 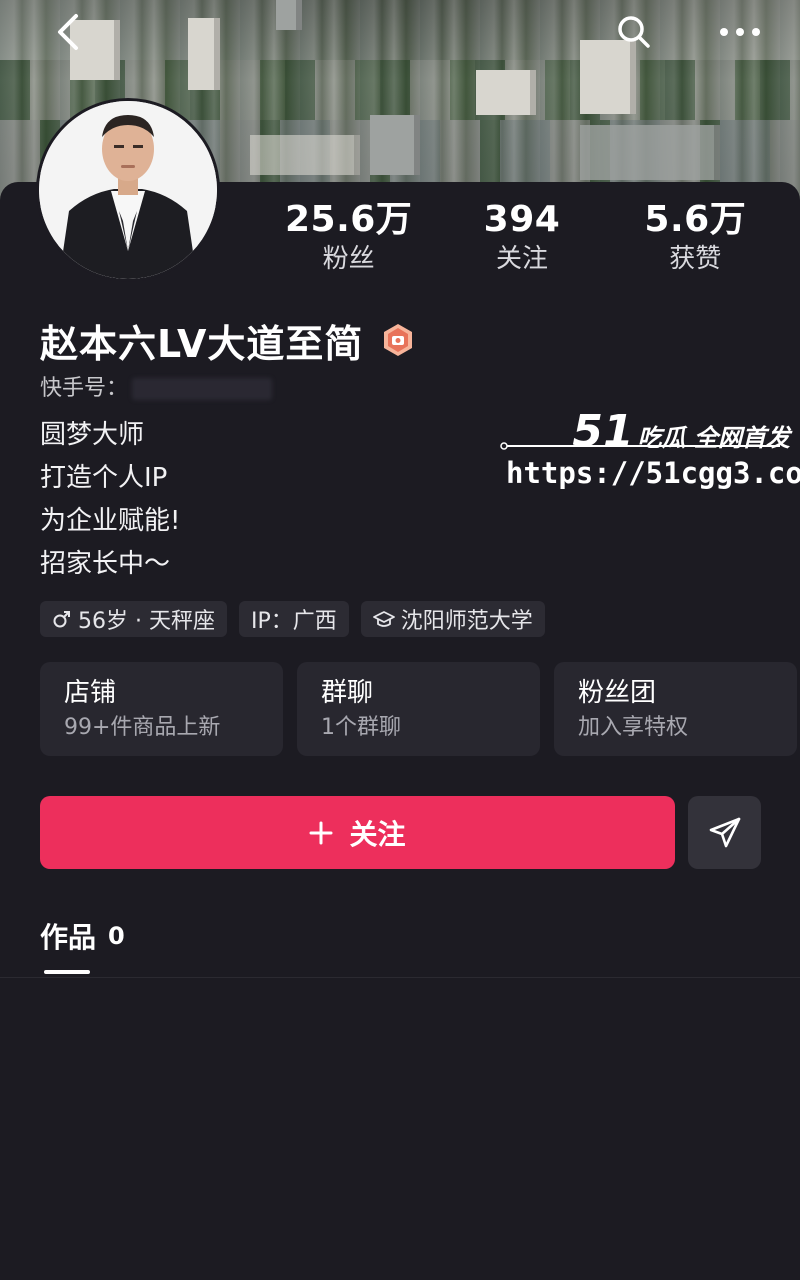 I want to click on card-subtitle: 99+件商品上新, so click(x=142, y=727).